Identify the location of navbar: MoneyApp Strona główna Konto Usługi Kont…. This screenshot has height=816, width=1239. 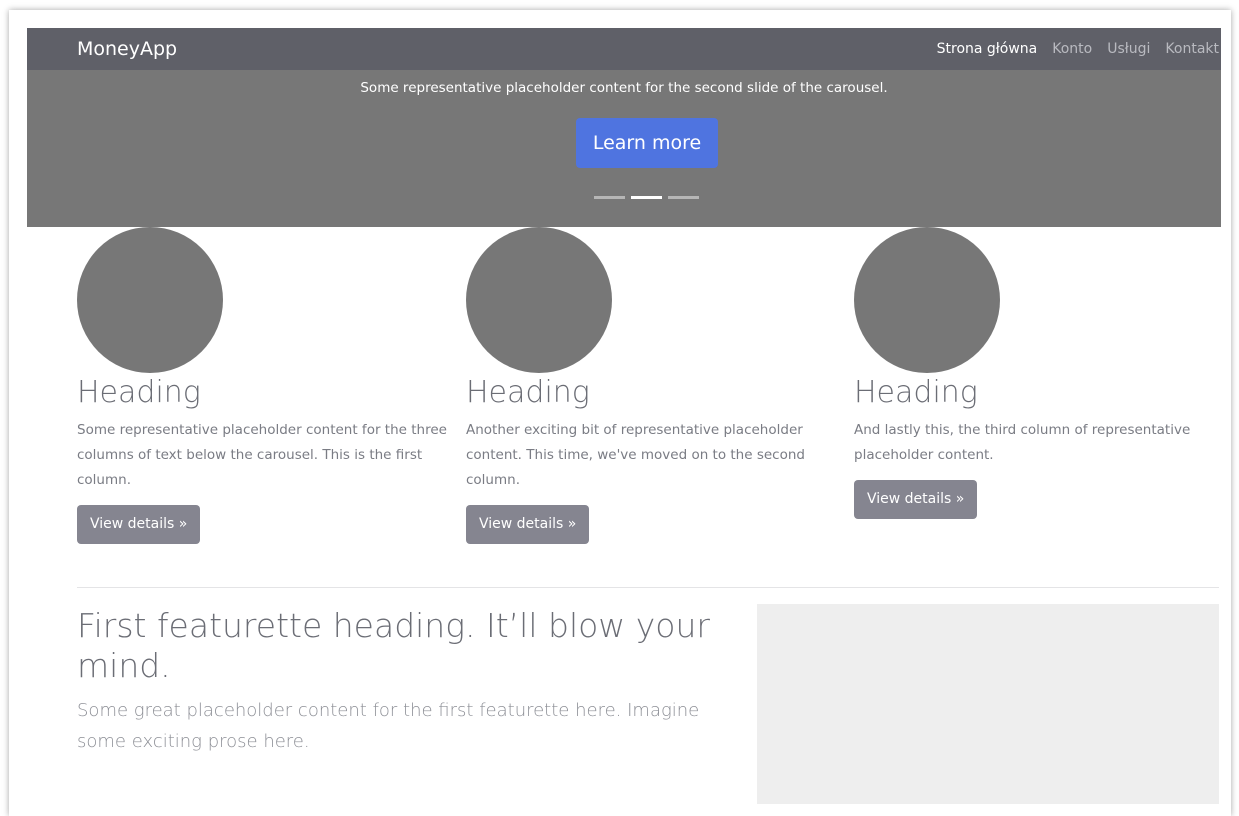
(624, 49).